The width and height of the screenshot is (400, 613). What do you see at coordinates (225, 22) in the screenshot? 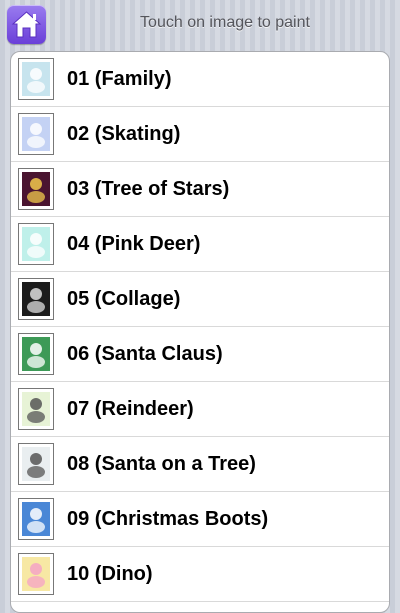
I see `header-title: Touch on image to paint` at bounding box center [225, 22].